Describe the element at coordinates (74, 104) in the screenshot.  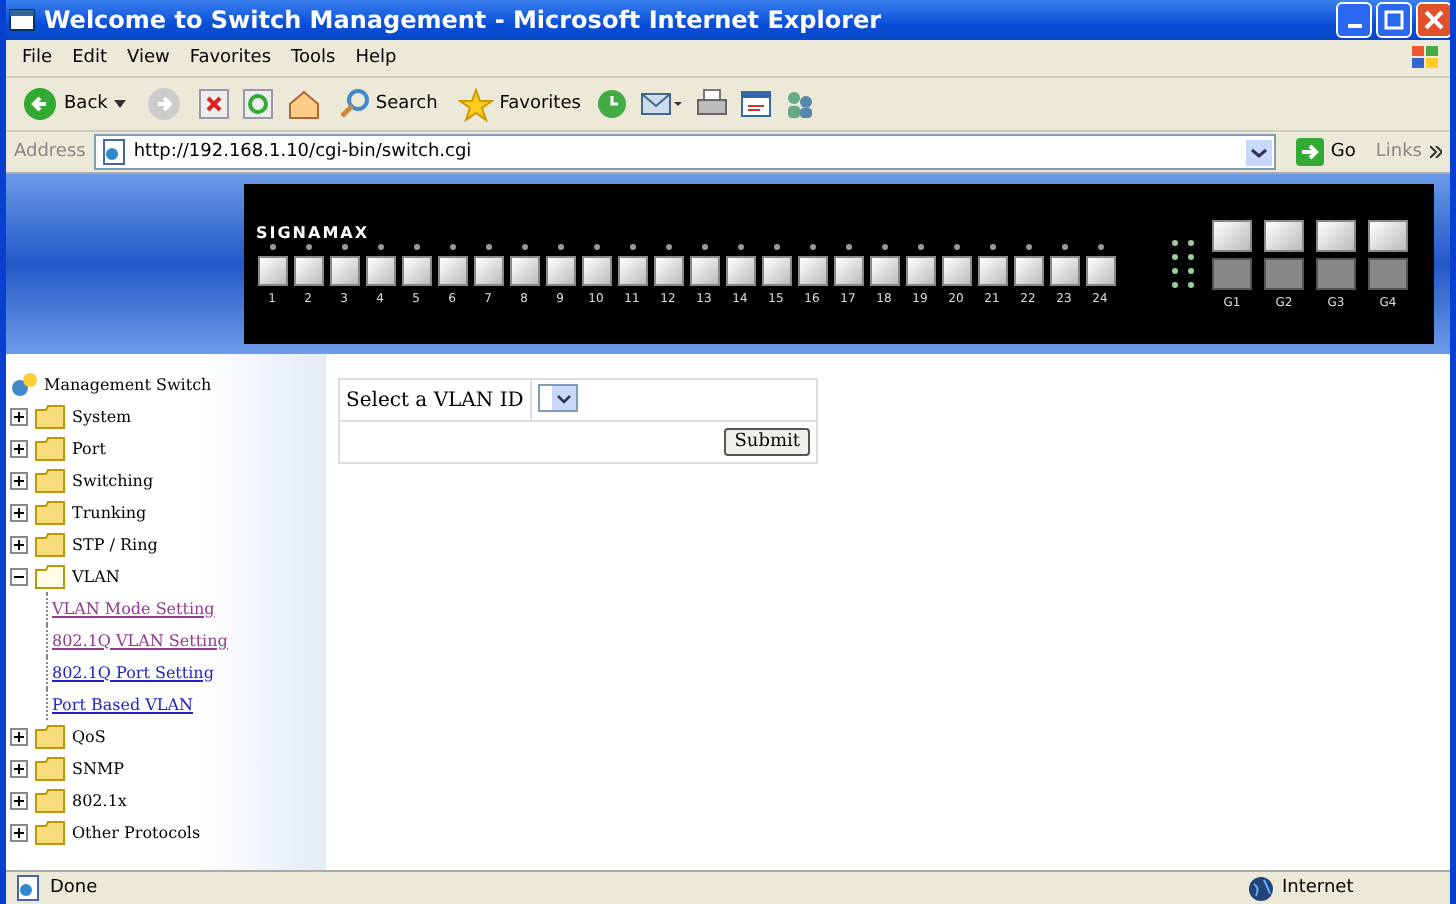
I see `back-button: Back` at that location.